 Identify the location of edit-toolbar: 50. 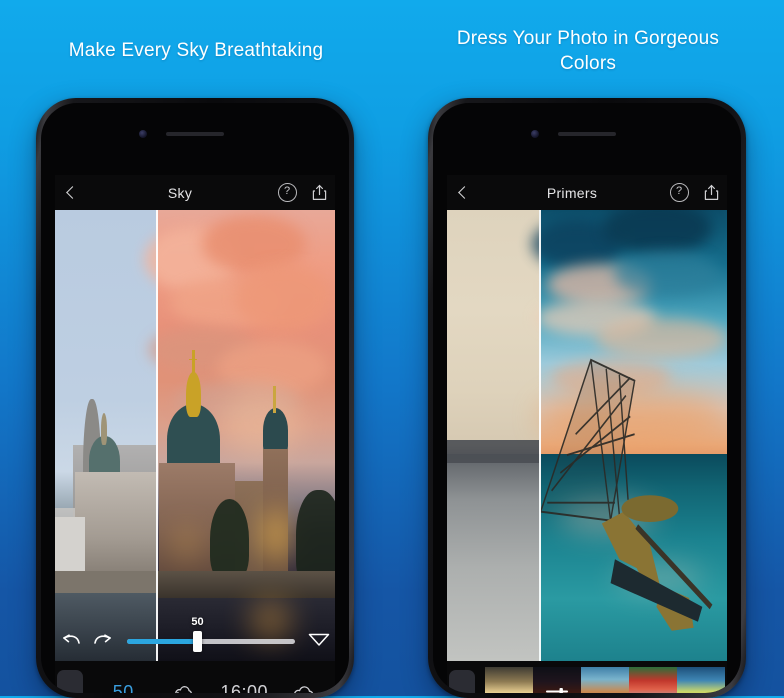
(195, 638).